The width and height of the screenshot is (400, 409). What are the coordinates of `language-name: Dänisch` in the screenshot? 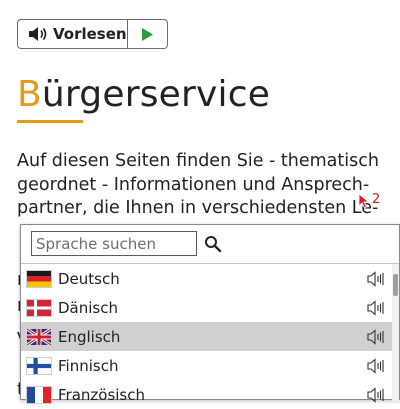 It's located at (88, 307).